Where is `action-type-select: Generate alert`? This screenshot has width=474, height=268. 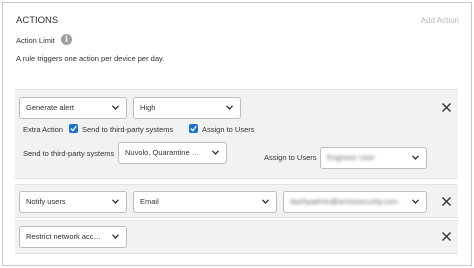
action-type-select: Generate alert is located at coordinates (73, 108).